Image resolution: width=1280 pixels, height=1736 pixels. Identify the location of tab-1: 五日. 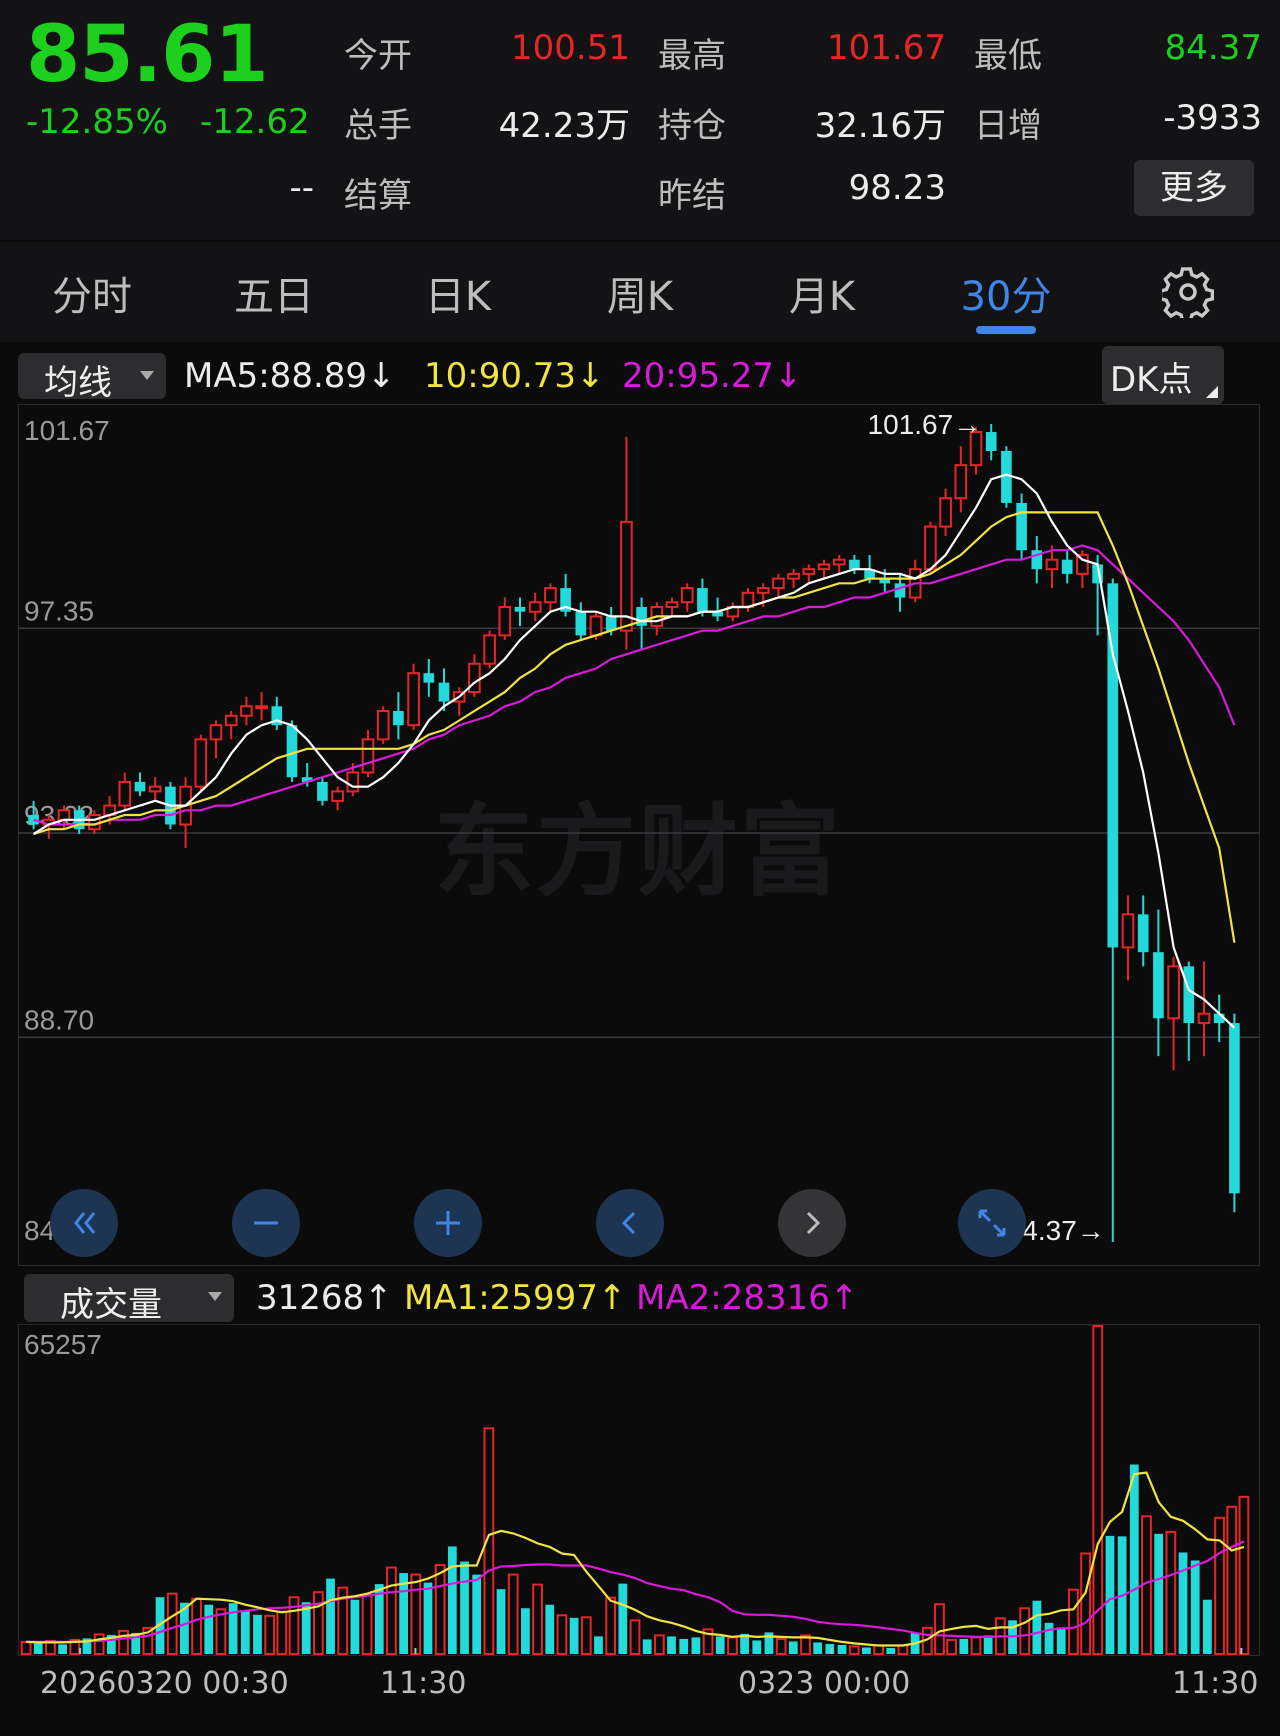
(274, 293).